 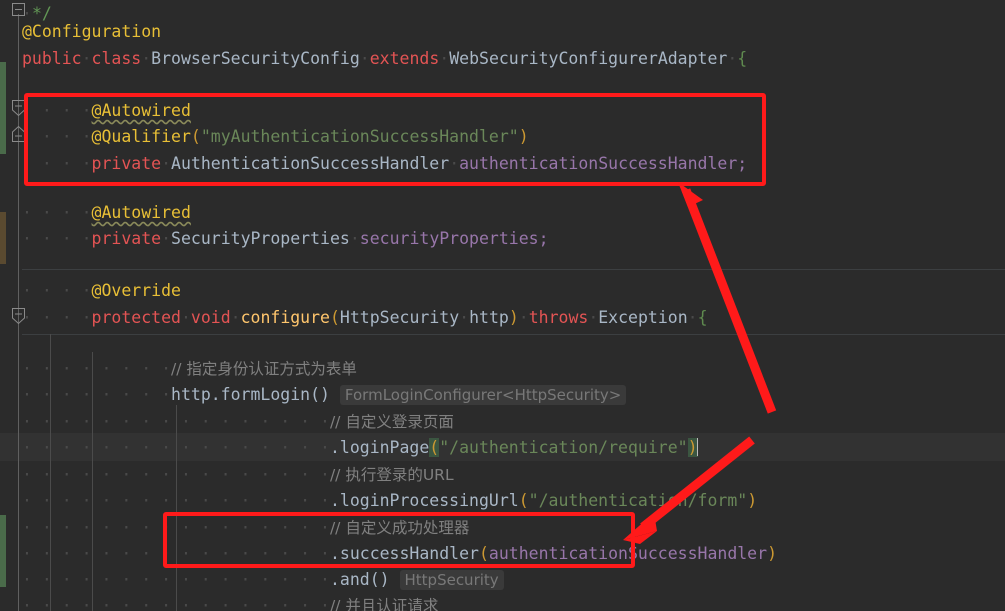 What do you see at coordinates (391, 475) in the screenshot?
I see `token-comment-login-url: // 执行登录的URL` at bounding box center [391, 475].